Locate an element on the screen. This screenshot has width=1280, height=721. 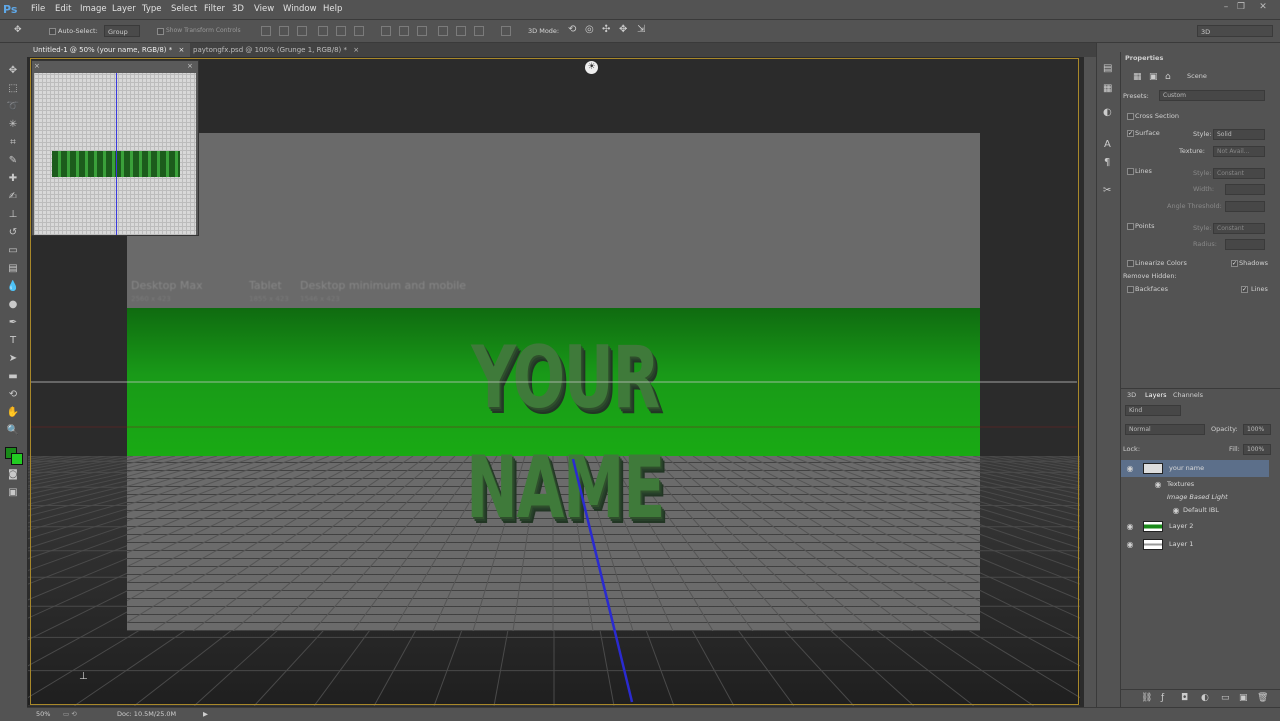
screen-mode-icon: ▣ is located at coordinates (13, 493).